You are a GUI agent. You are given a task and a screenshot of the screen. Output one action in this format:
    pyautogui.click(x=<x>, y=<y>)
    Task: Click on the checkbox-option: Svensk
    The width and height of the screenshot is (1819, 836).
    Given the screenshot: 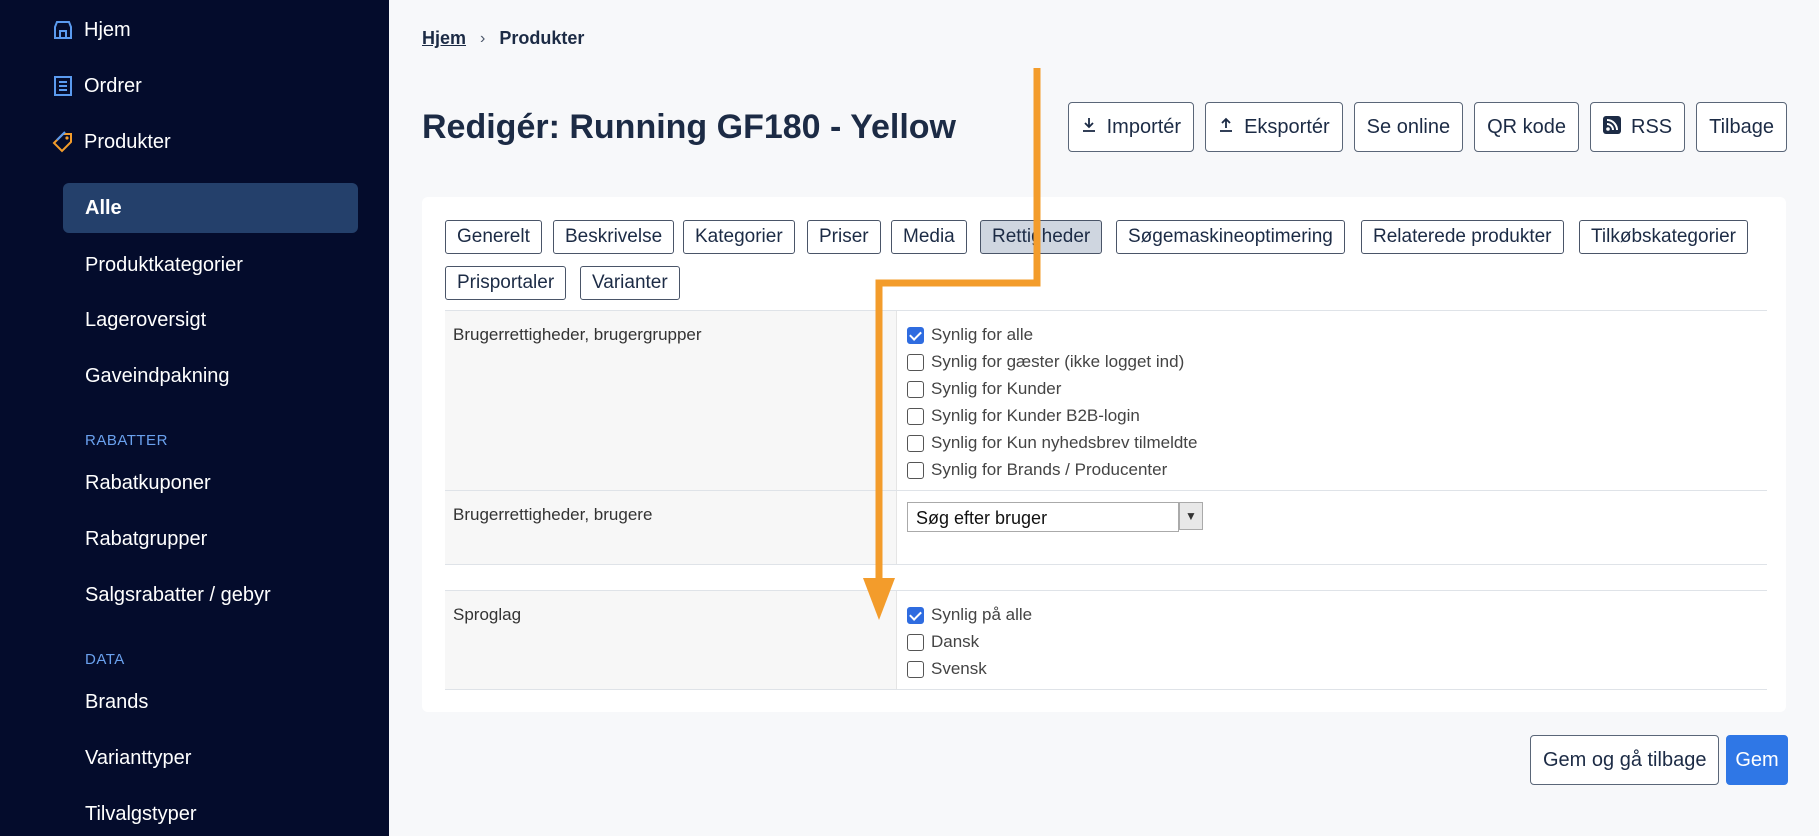 What is the action you would take?
    pyautogui.click(x=947, y=669)
    